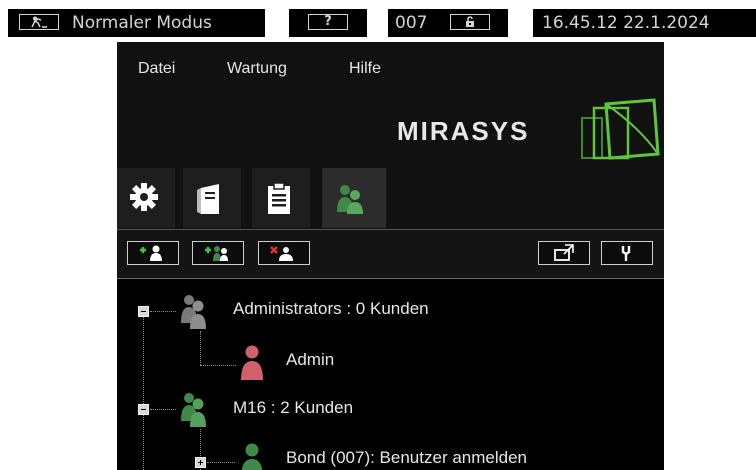 The height and width of the screenshot is (470, 756). I want to click on mode-indicator: Normaler Modus, so click(136, 23).